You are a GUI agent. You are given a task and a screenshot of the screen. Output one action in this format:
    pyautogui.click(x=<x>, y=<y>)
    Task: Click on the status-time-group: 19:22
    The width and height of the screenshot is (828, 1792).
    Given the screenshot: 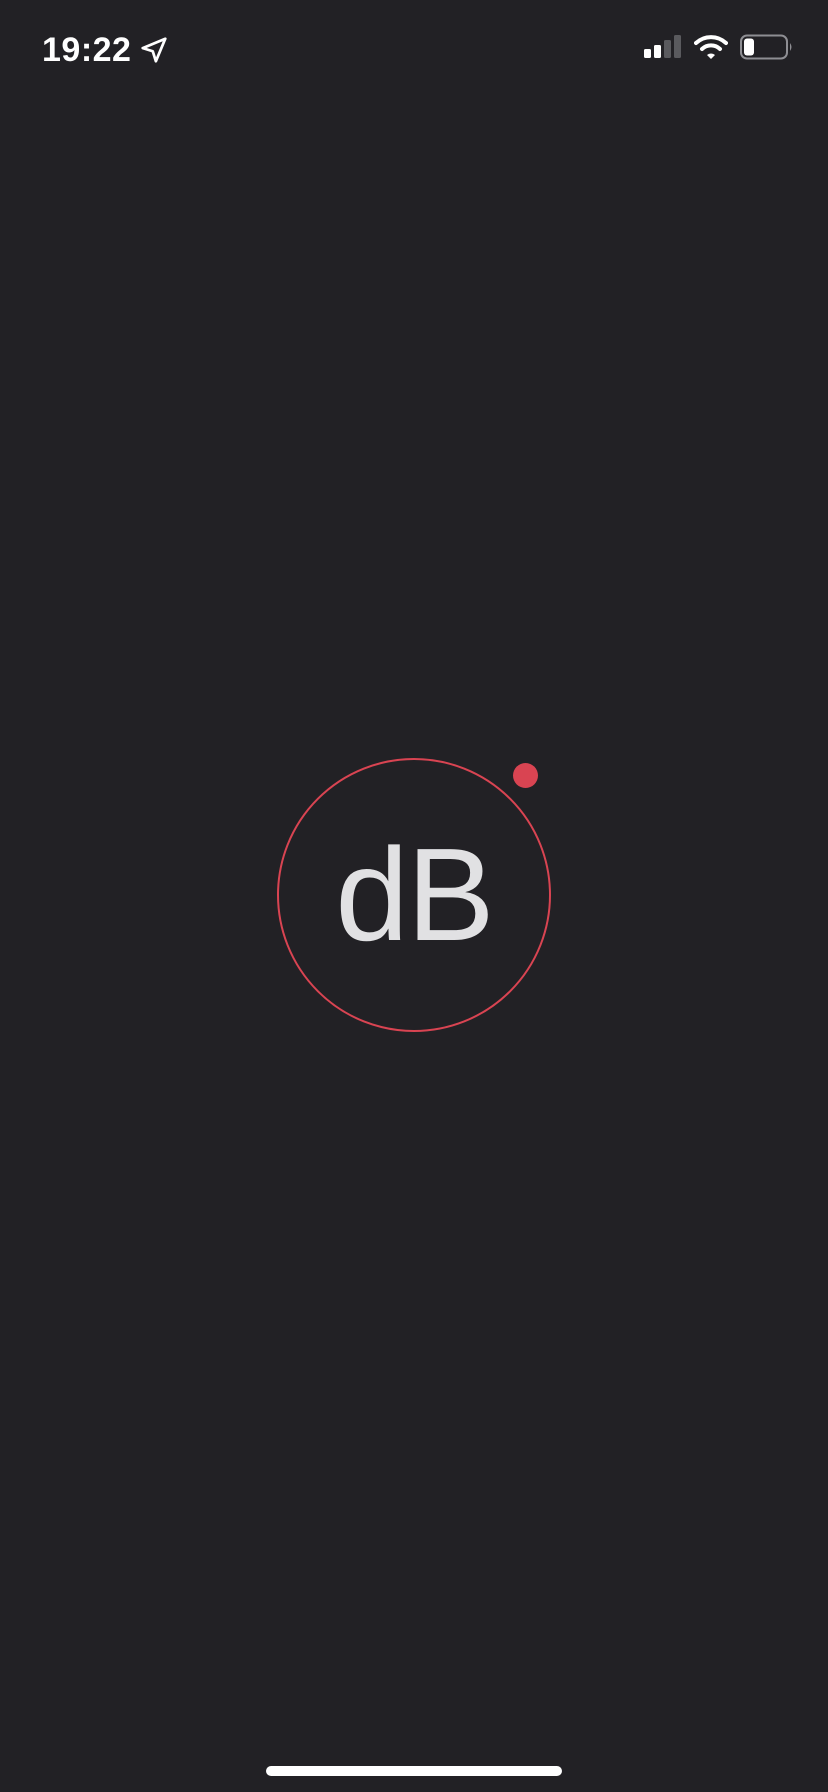 What is the action you would take?
    pyautogui.click(x=105, y=50)
    